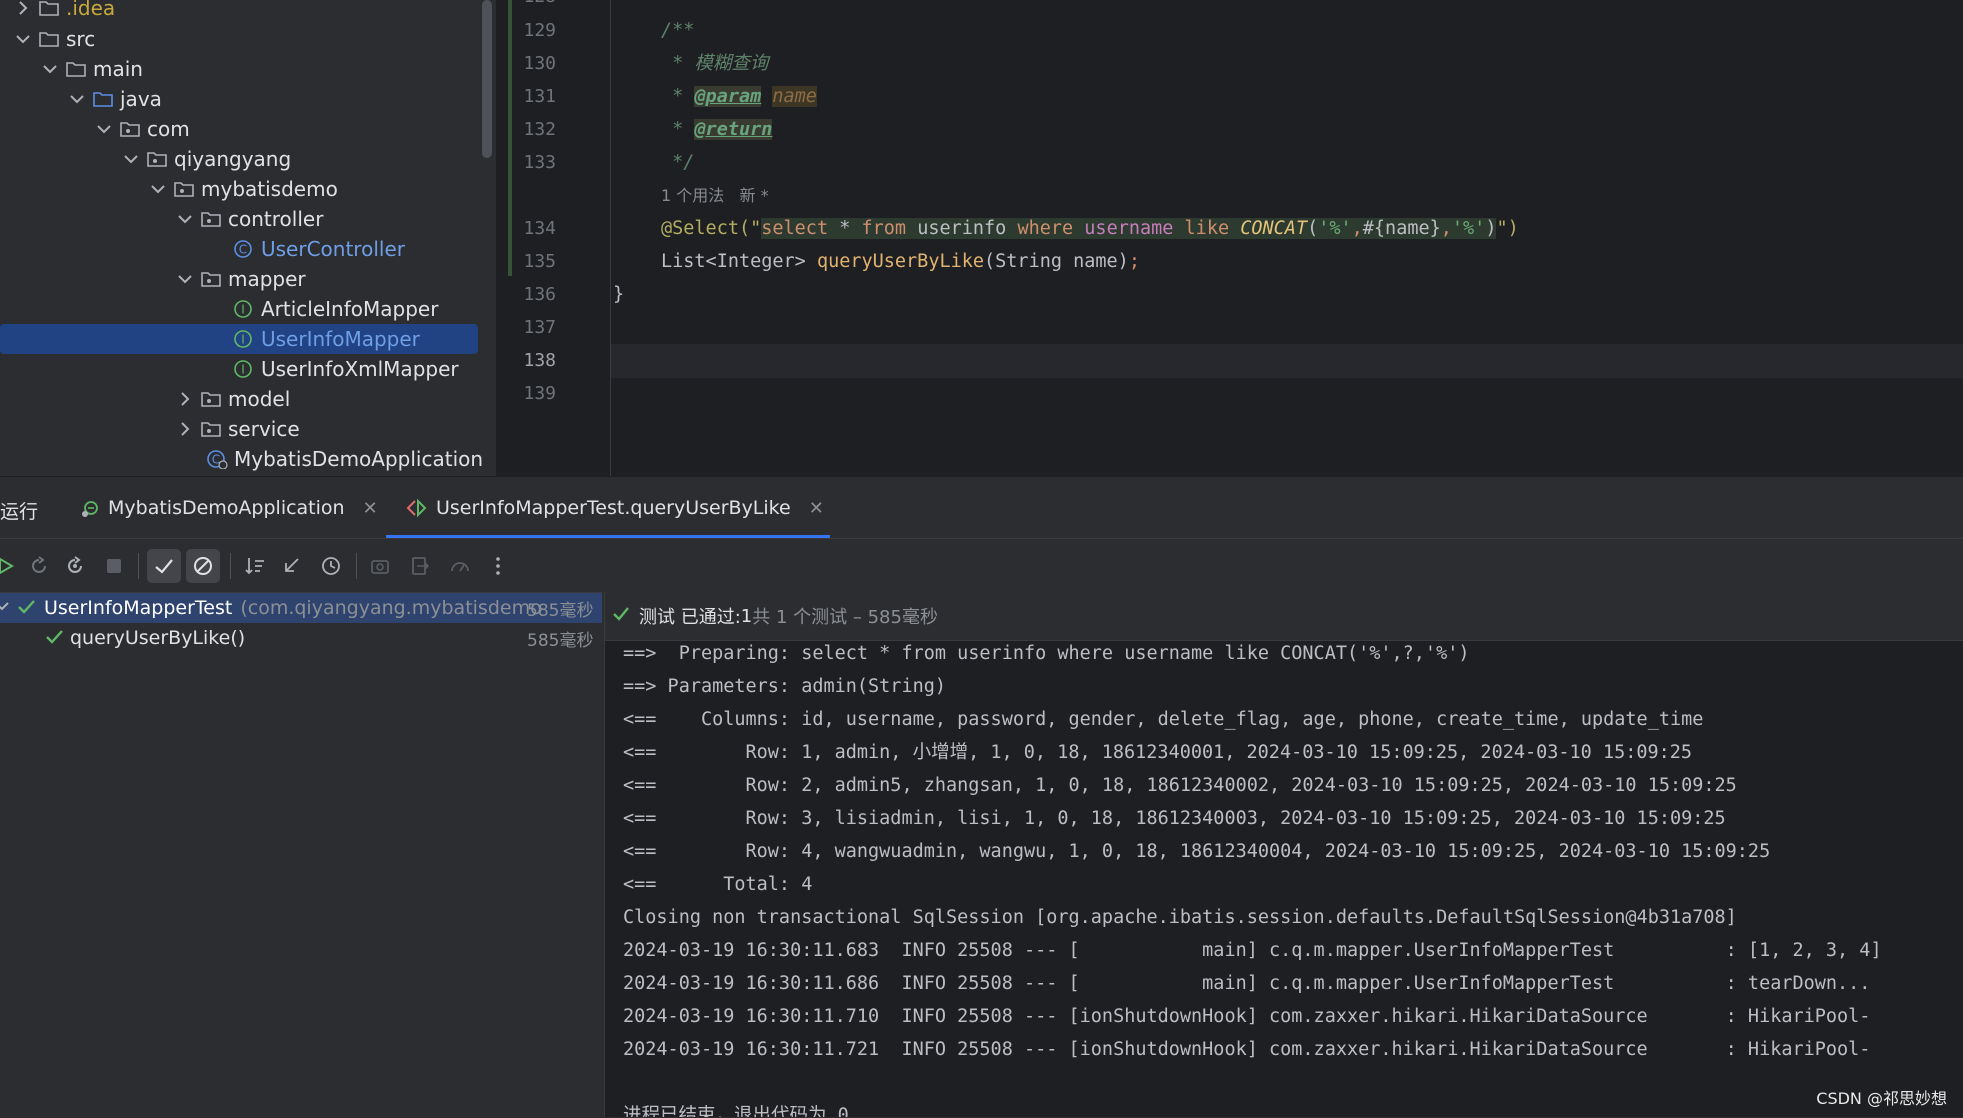  Describe the element at coordinates (248, 309) in the screenshot. I see `tree-item-articleinfomapper: I ArticleInfoMapper` at that location.